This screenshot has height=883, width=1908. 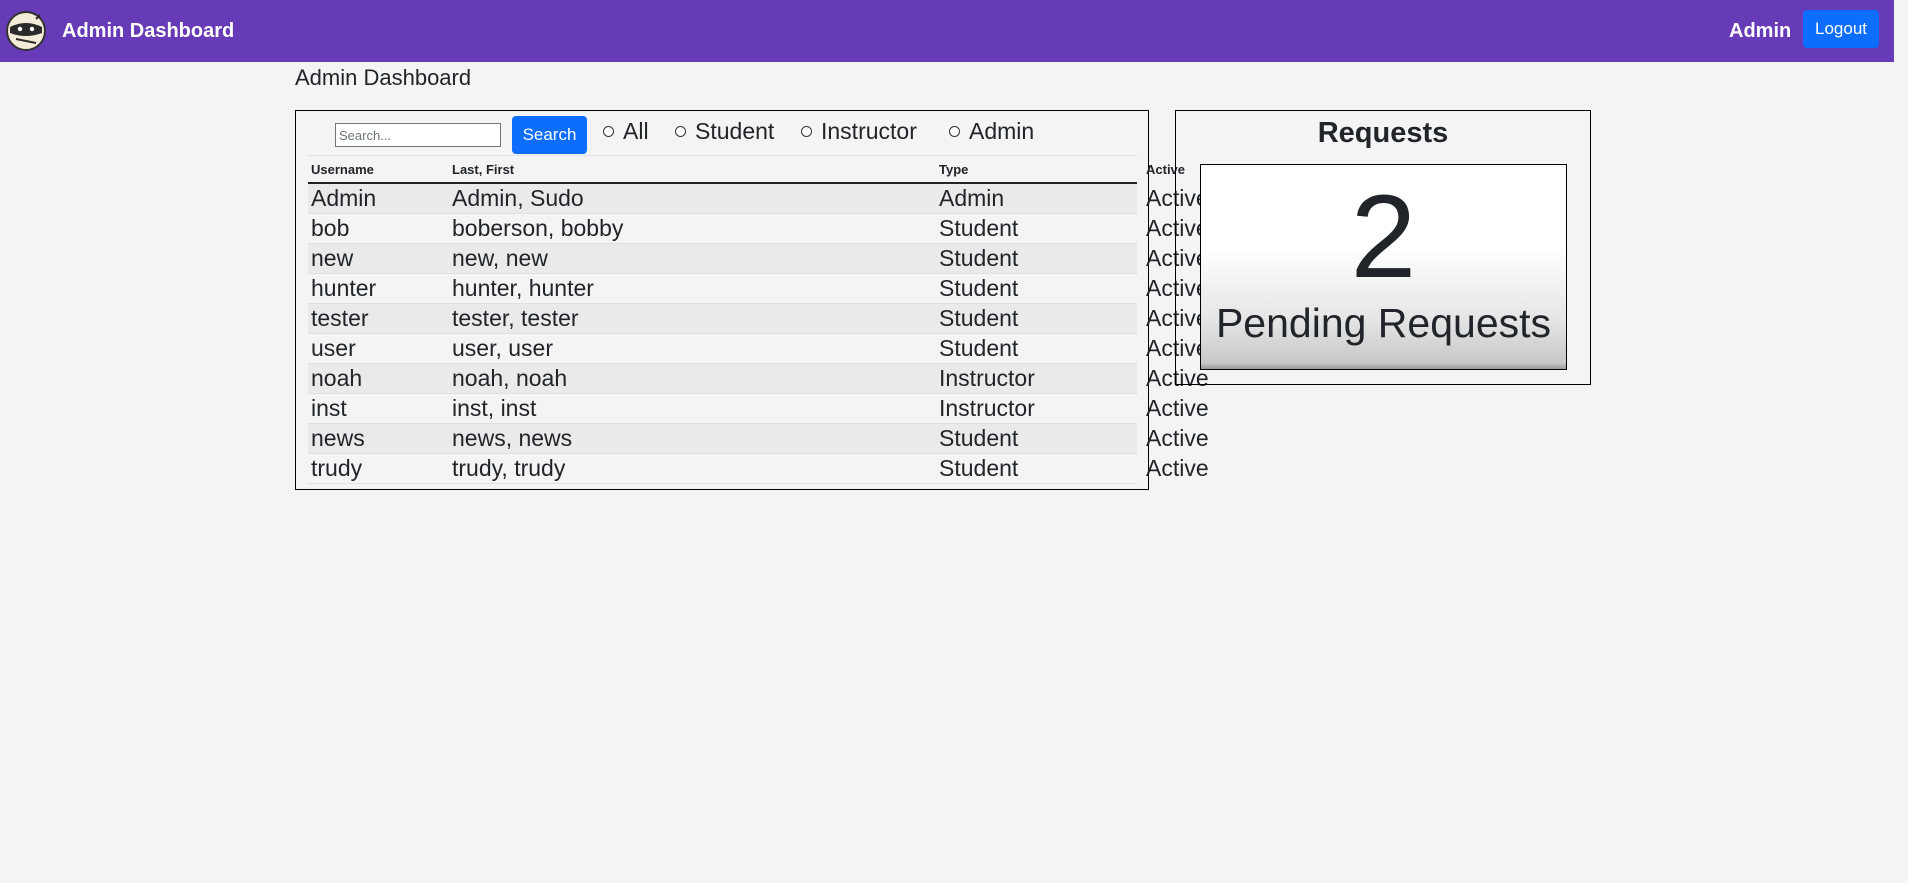 I want to click on cell-name: user, user, so click(x=502, y=348).